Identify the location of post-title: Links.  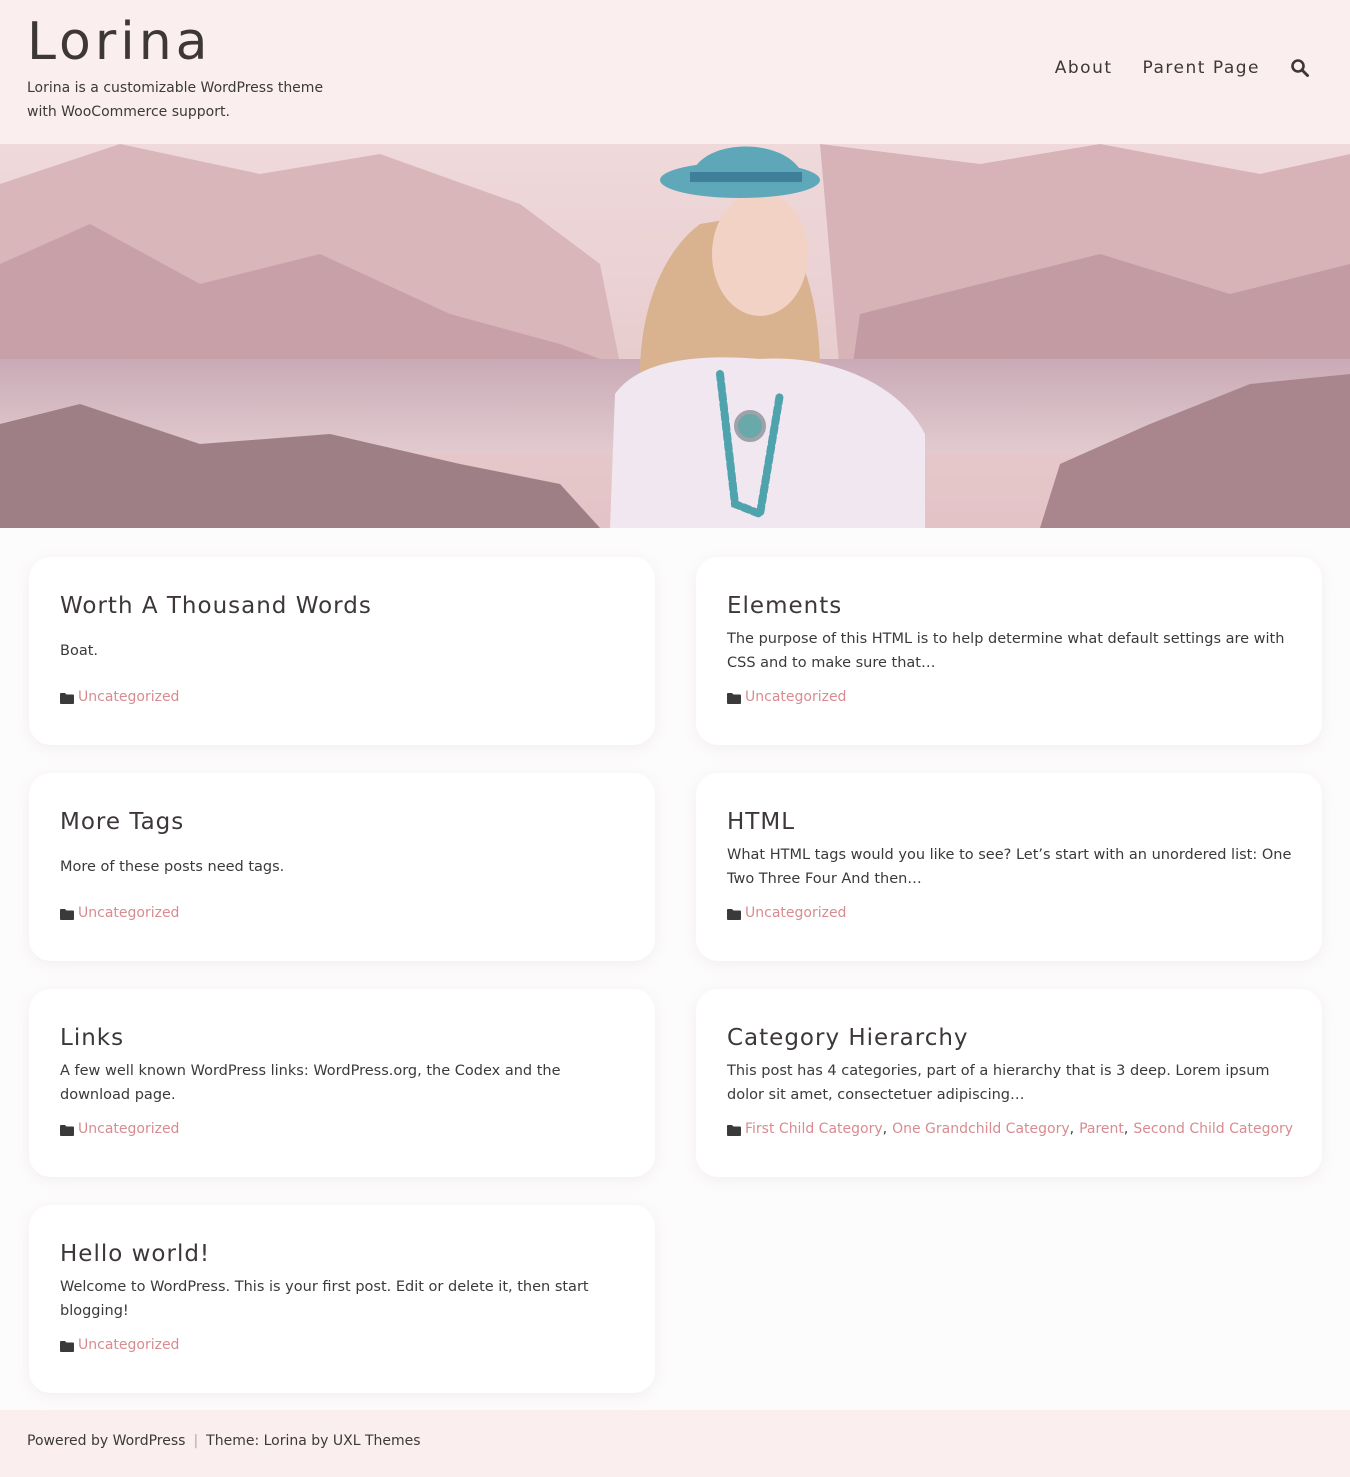
(92, 1038).